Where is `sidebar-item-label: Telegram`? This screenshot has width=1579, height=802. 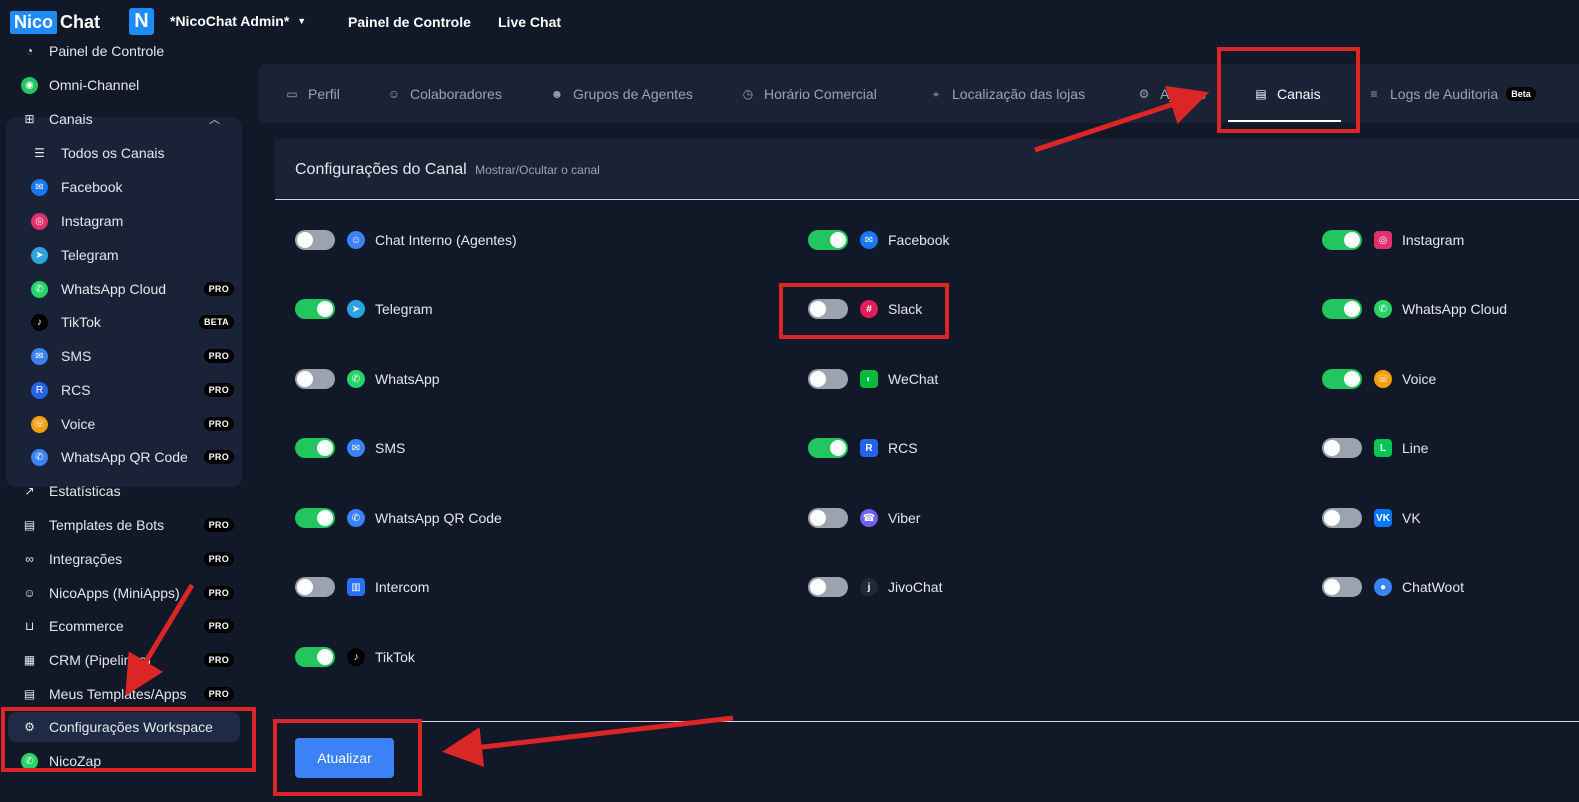
sidebar-item-label: Telegram is located at coordinates (90, 255).